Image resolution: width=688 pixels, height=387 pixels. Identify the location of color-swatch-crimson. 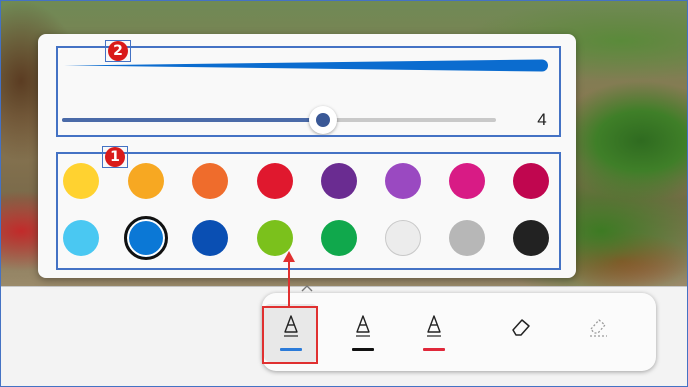
(531, 181).